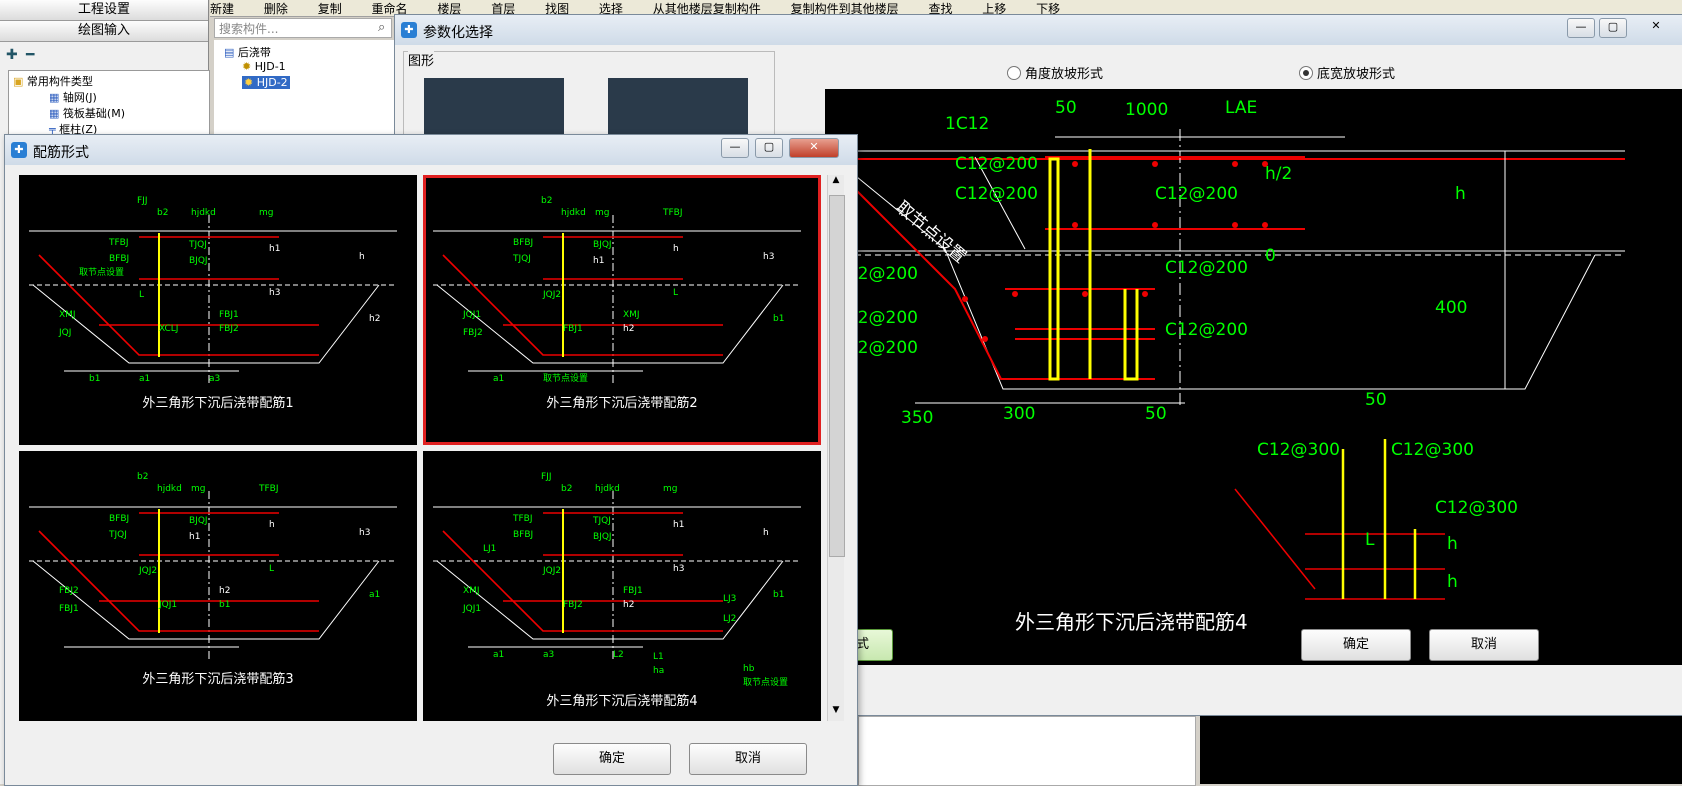 The width and height of the screenshot is (1682, 786). Describe the element at coordinates (247, 52) in the screenshot. I see `tree-group-post-cast-strip: ▤ 后浇带` at that location.